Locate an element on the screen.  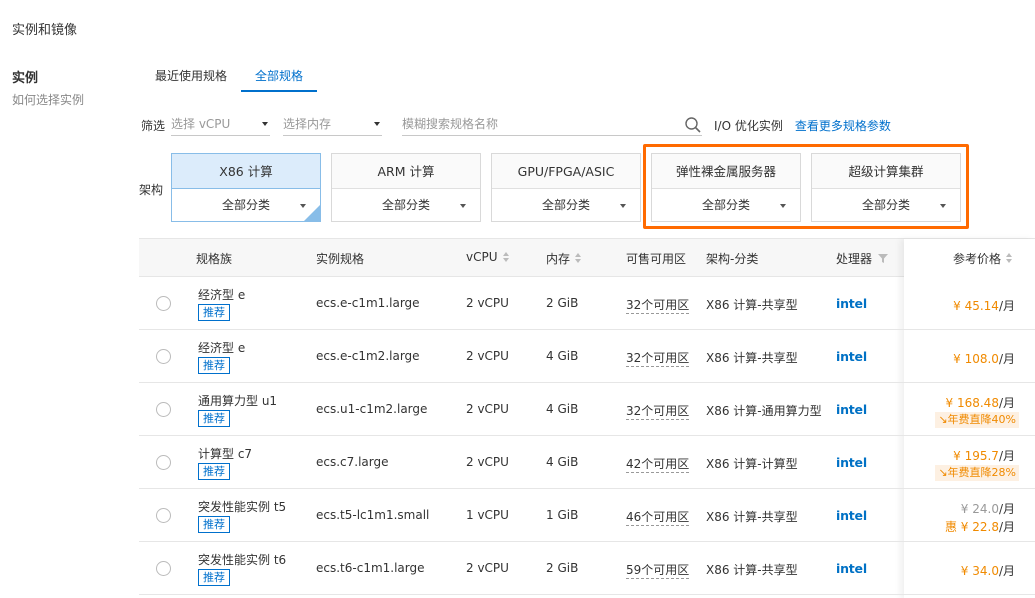
filter-label: 筛选 is located at coordinates (153, 126).